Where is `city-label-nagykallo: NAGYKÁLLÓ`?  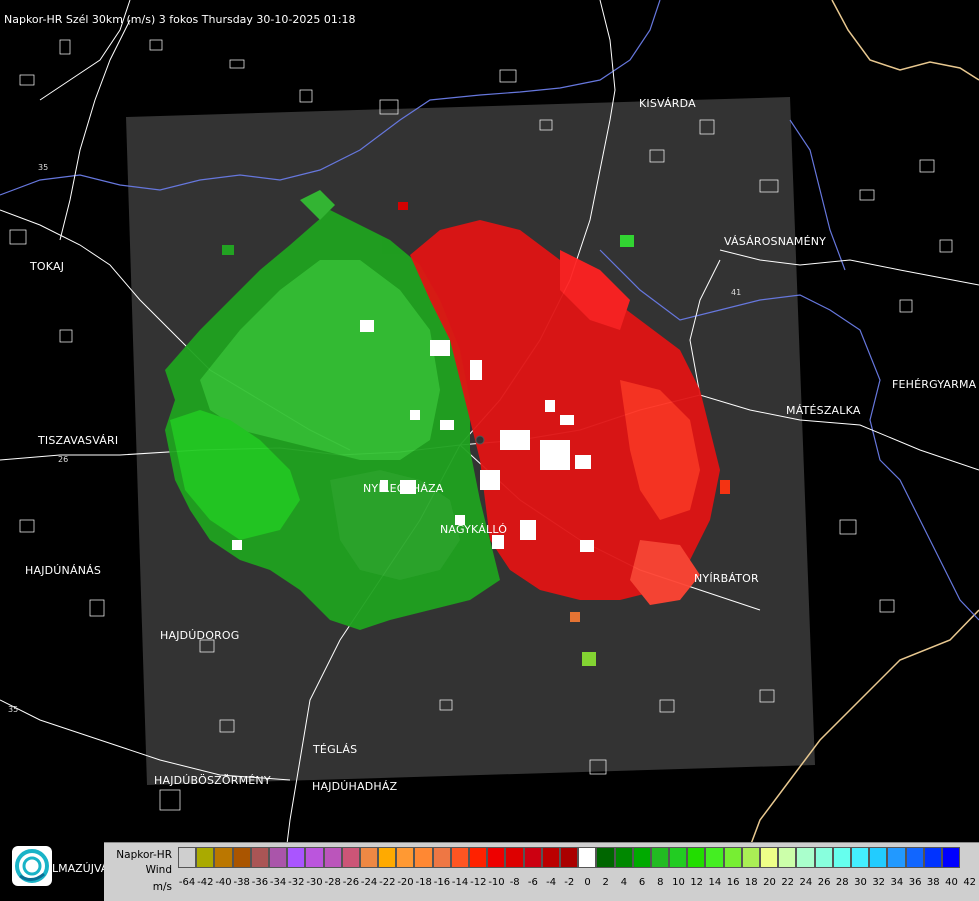
city-label-nagykallo: NAGYKÁLLÓ is located at coordinates (474, 529).